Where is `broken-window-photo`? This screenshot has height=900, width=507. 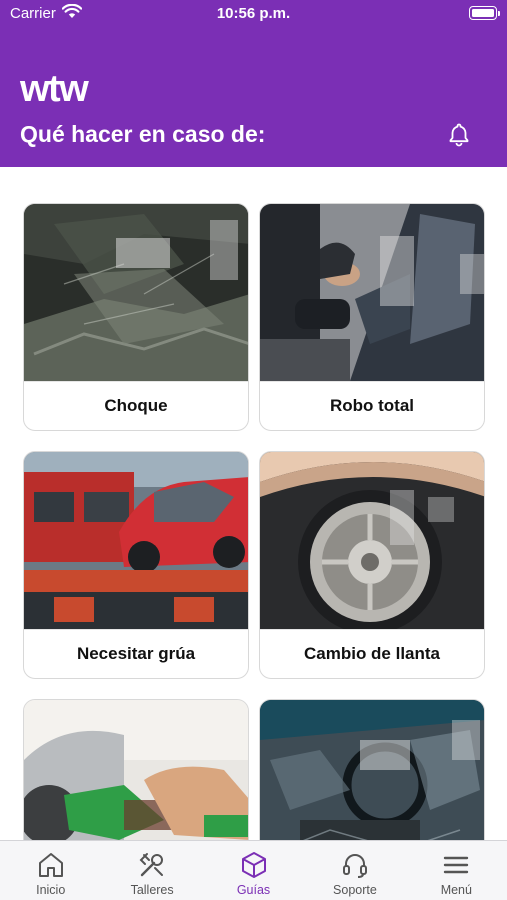
broken-window-photo is located at coordinates (372, 770).